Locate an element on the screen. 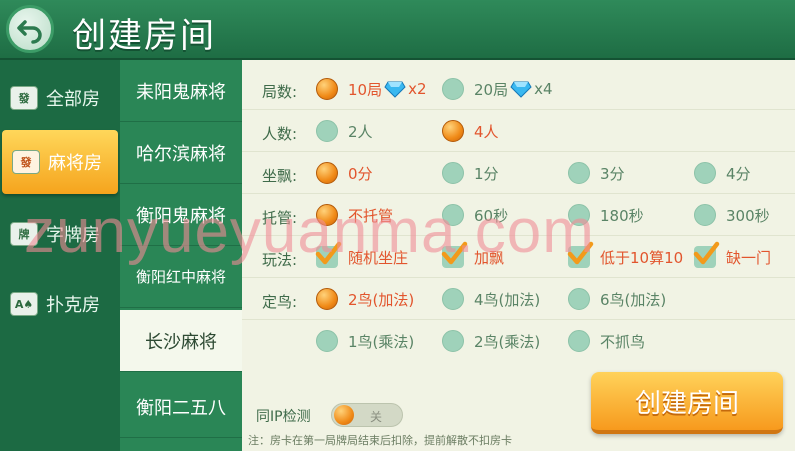 The image size is (795, 451). category-label: 扑克房 is located at coordinates (73, 305).